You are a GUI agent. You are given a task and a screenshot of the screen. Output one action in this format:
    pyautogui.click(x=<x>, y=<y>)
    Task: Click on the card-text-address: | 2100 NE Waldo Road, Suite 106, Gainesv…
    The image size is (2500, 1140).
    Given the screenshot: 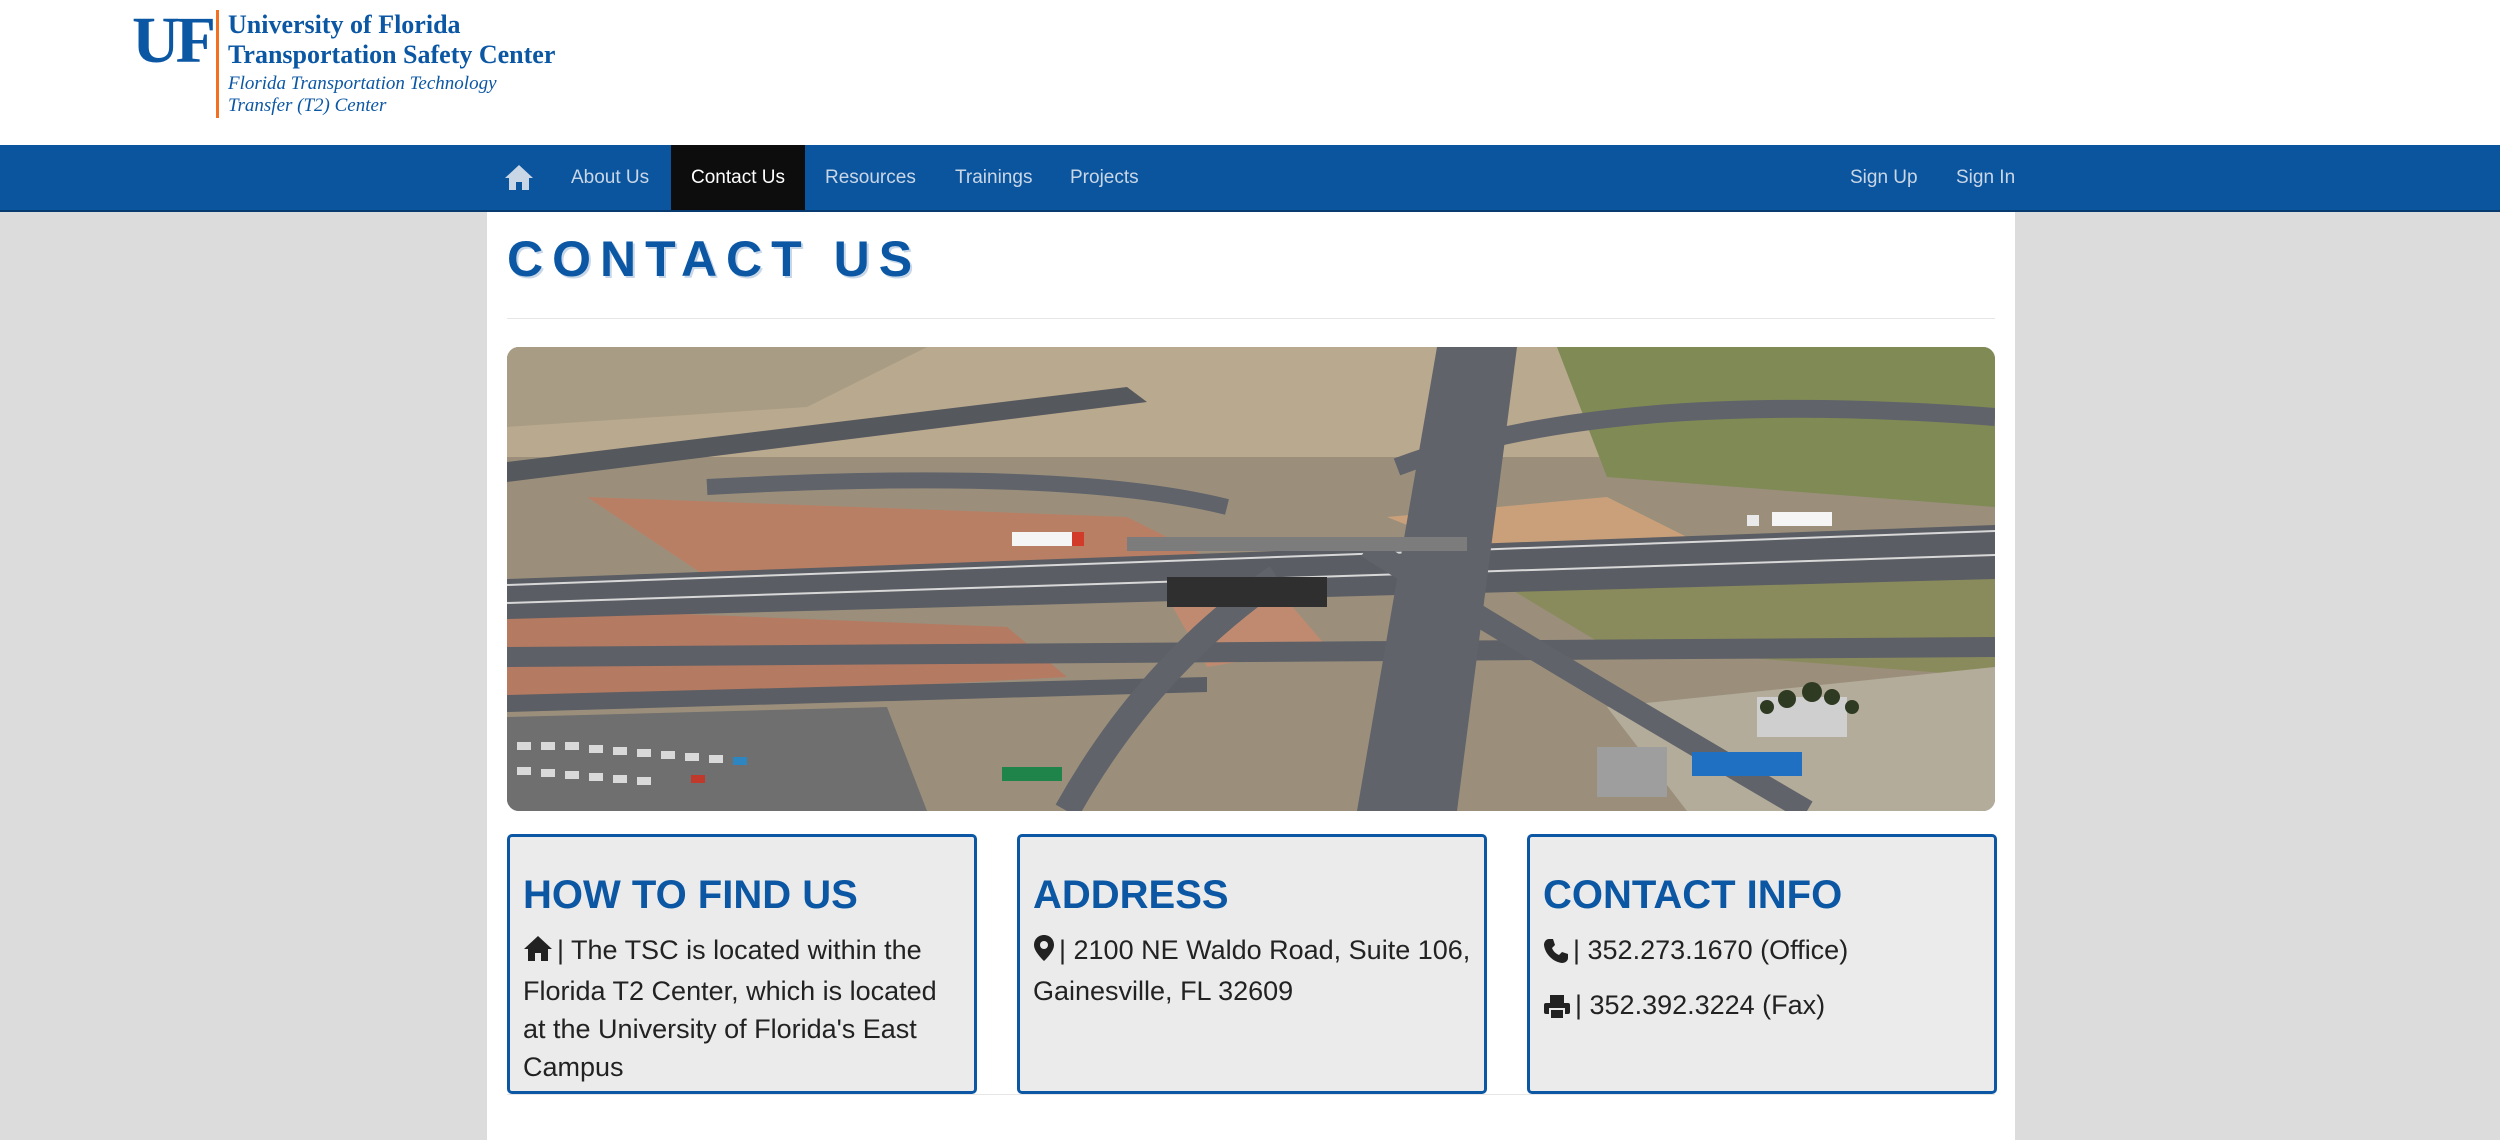 What is the action you would take?
    pyautogui.click(x=1252, y=970)
    